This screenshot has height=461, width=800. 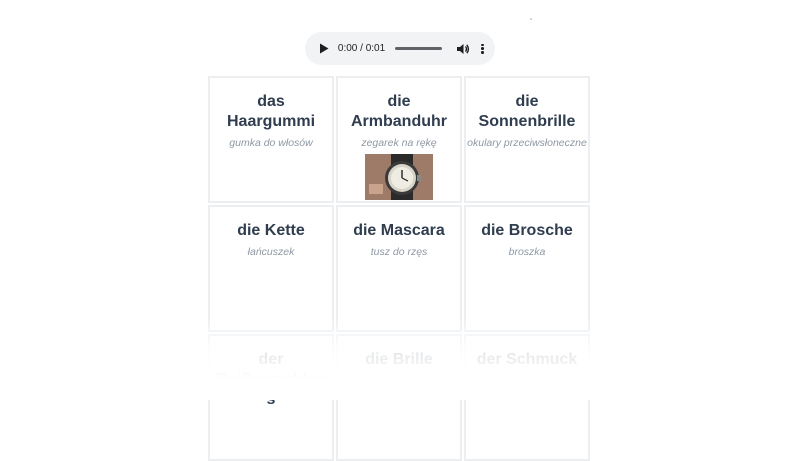 I want to click on vocab-card: die Mascara tusz do rzęs, so click(x=399, y=268).